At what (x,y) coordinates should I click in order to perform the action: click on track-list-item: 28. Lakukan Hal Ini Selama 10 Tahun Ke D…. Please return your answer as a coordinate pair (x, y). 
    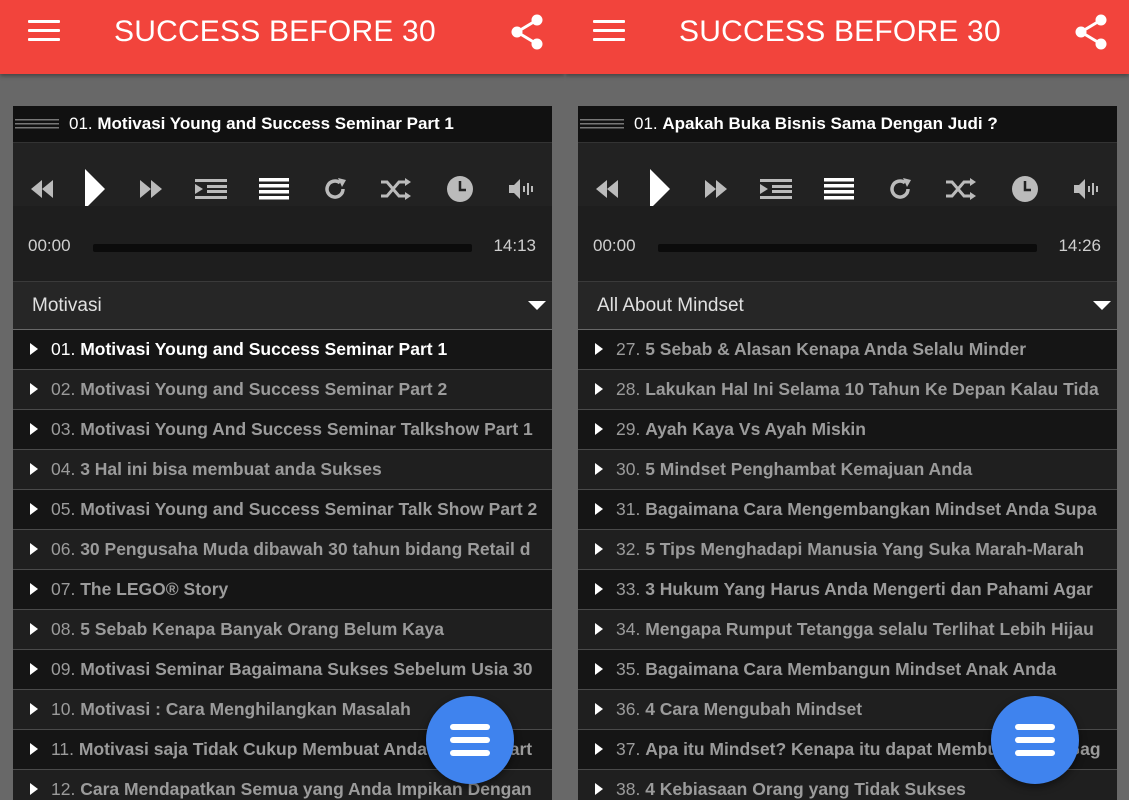
    Looking at the image, I should click on (847, 390).